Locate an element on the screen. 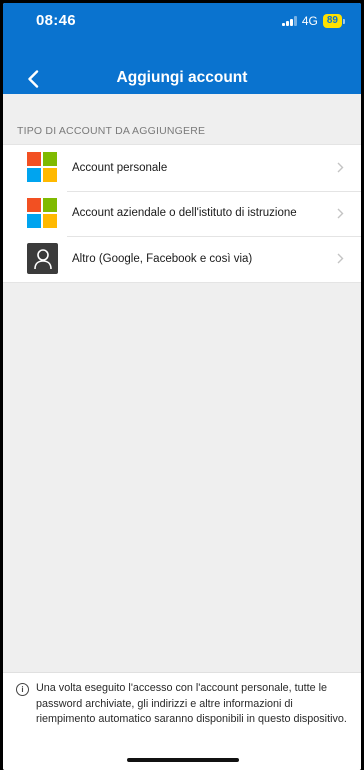 The height and width of the screenshot is (770, 364). list-item-personal-account: Account personale is located at coordinates (182, 168).